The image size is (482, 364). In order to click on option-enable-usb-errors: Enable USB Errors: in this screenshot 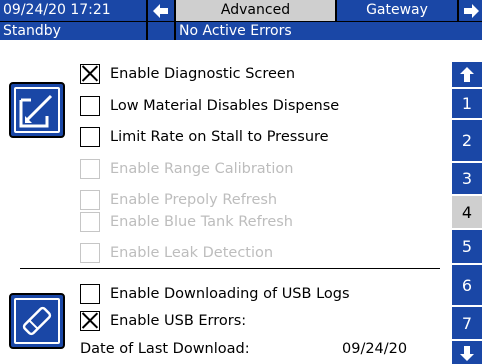, I will do `click(163, 321)`.